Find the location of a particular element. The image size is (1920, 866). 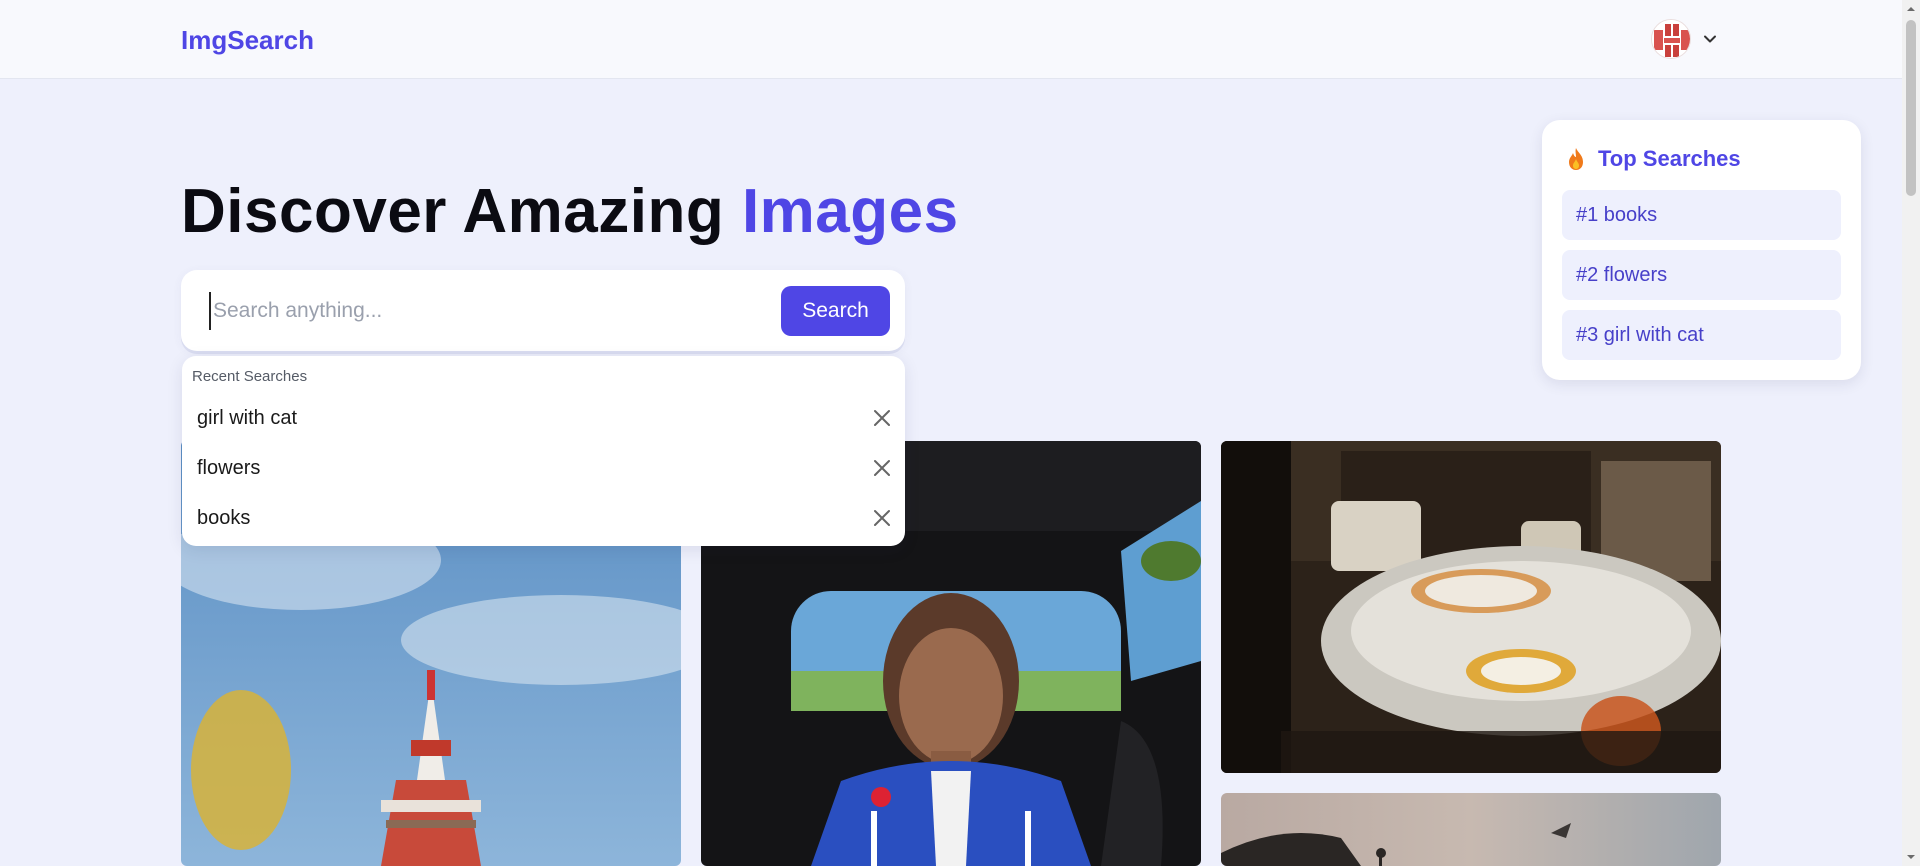

user-menu is located at coordinates (1689, 39).